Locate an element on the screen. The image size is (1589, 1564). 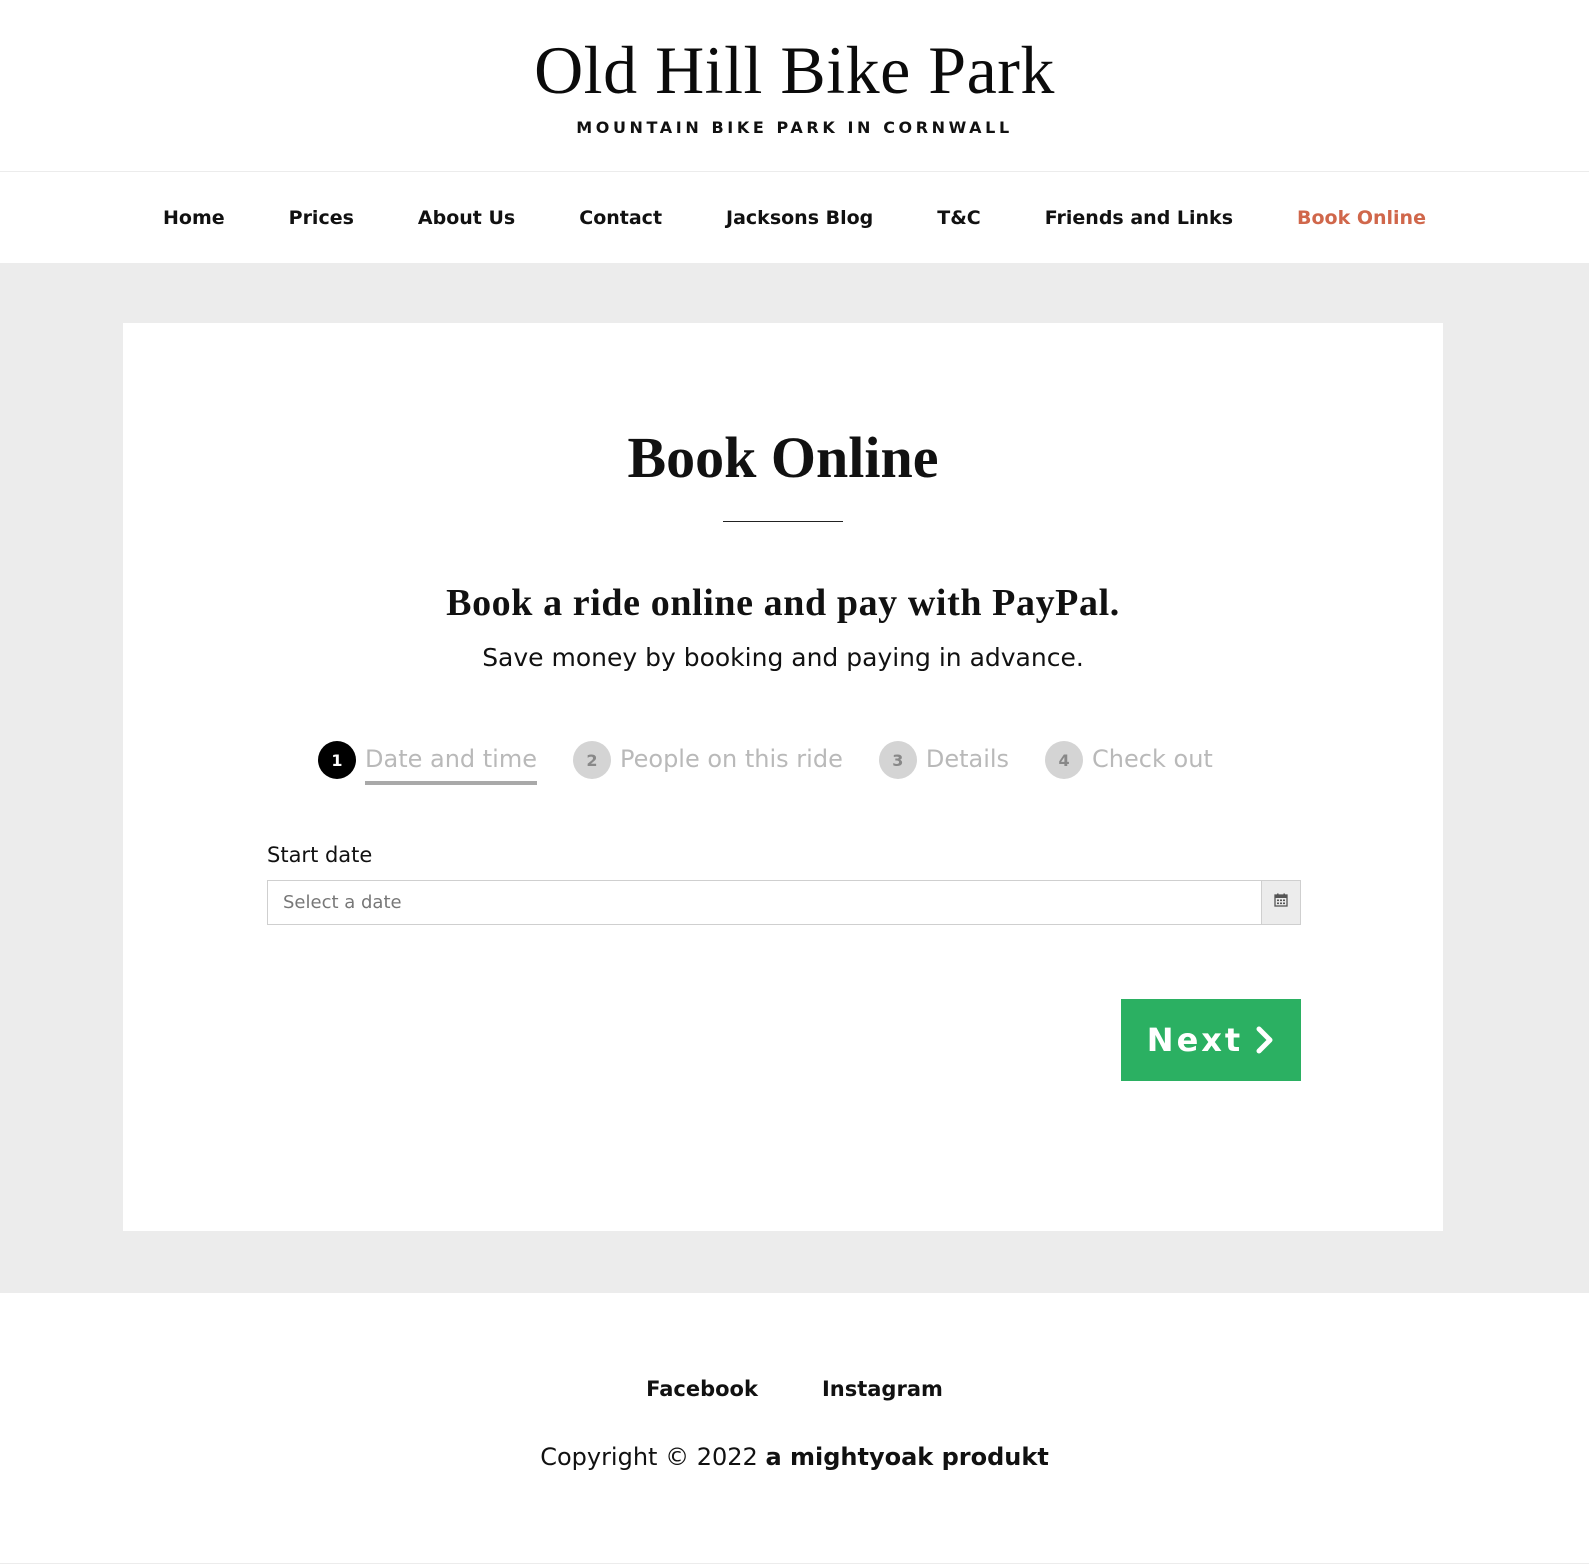
step-number: 4 is located at coordinates (1064, 760).